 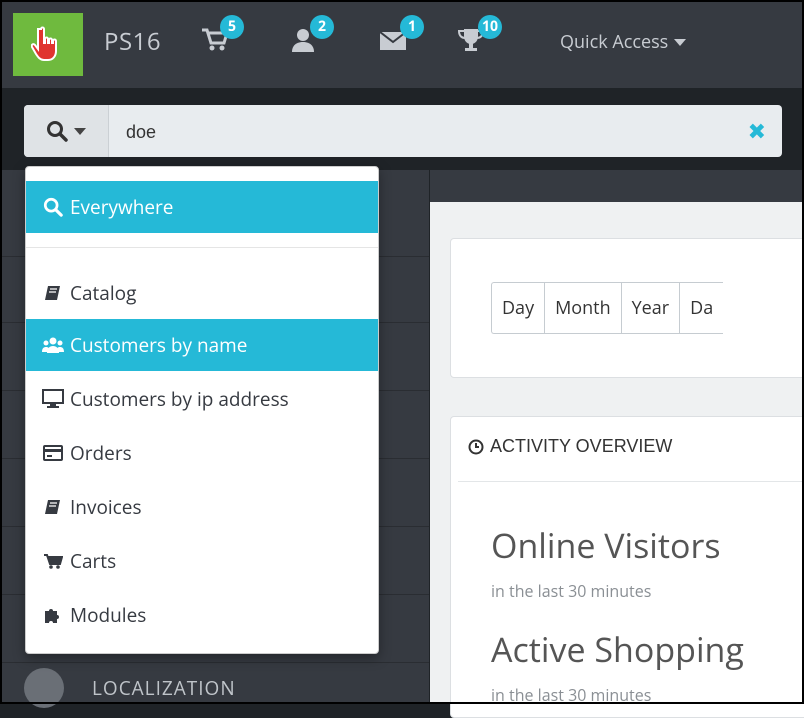 What do you see at coordinates (476, 446) in the screenshot?
I see `clock-icon` at bounding box center [476, 446].